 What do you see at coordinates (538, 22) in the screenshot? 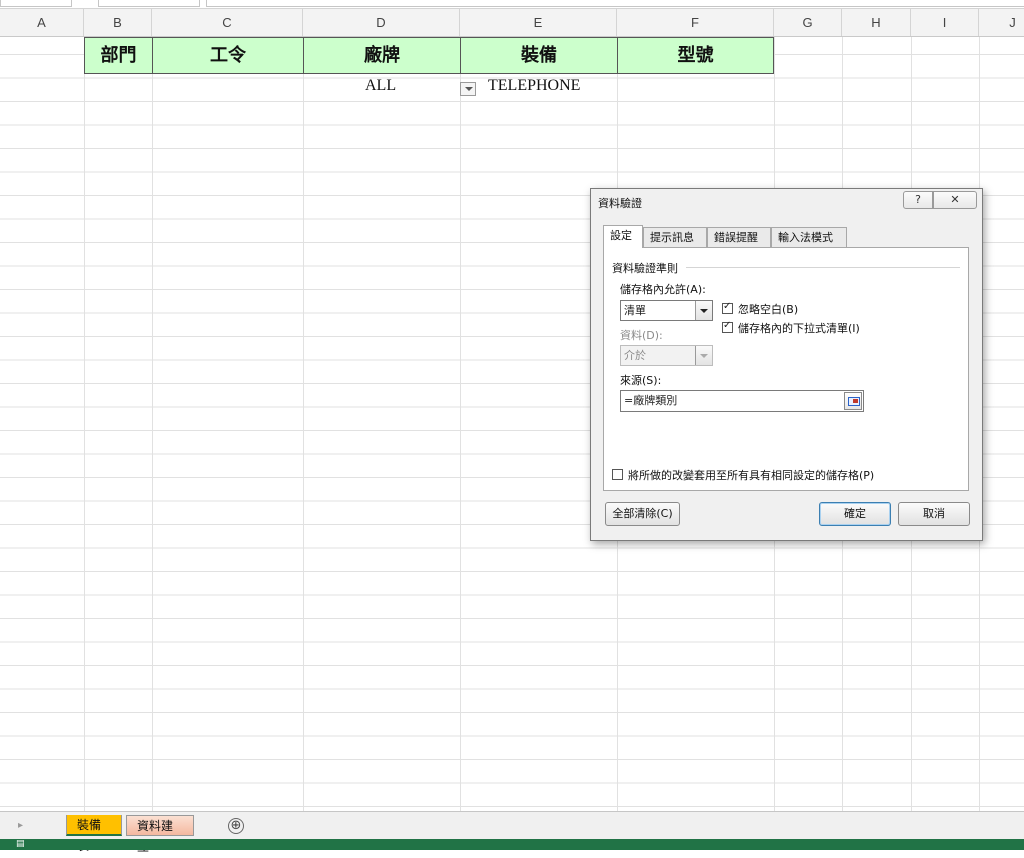
I see `column-header-e: E` at bounding box center [538, 22].